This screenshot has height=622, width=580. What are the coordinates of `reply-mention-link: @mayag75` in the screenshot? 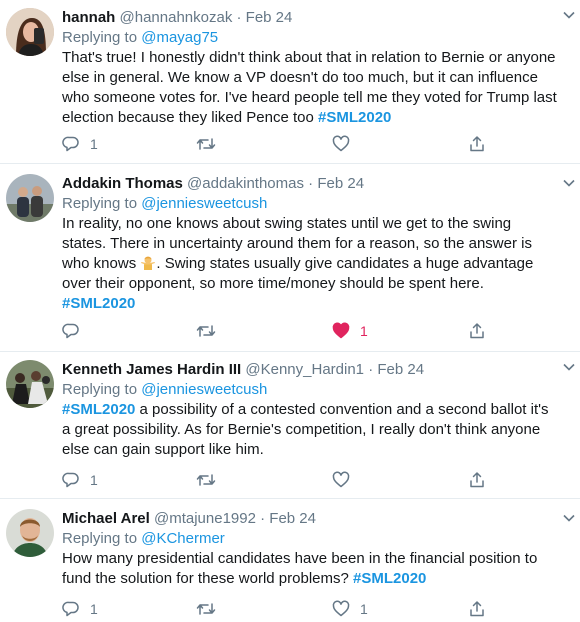 It's located at (179, 37).